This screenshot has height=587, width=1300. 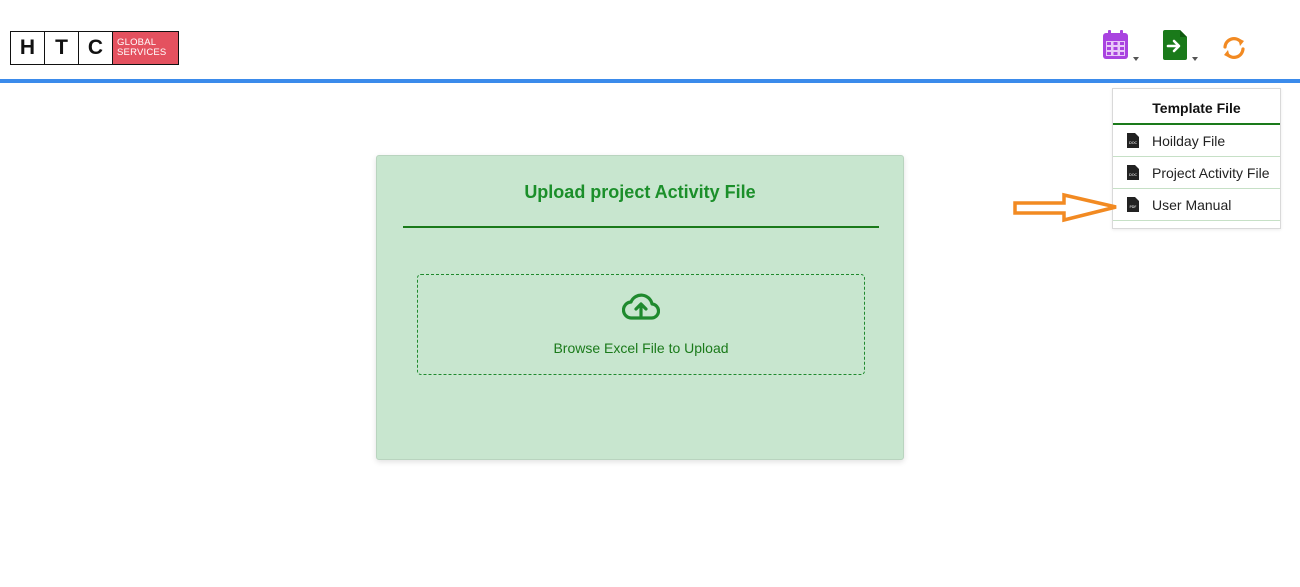 I want to click on menu-item-holiday-file: DOC Hoilday File, so click(x=1196, y=141).